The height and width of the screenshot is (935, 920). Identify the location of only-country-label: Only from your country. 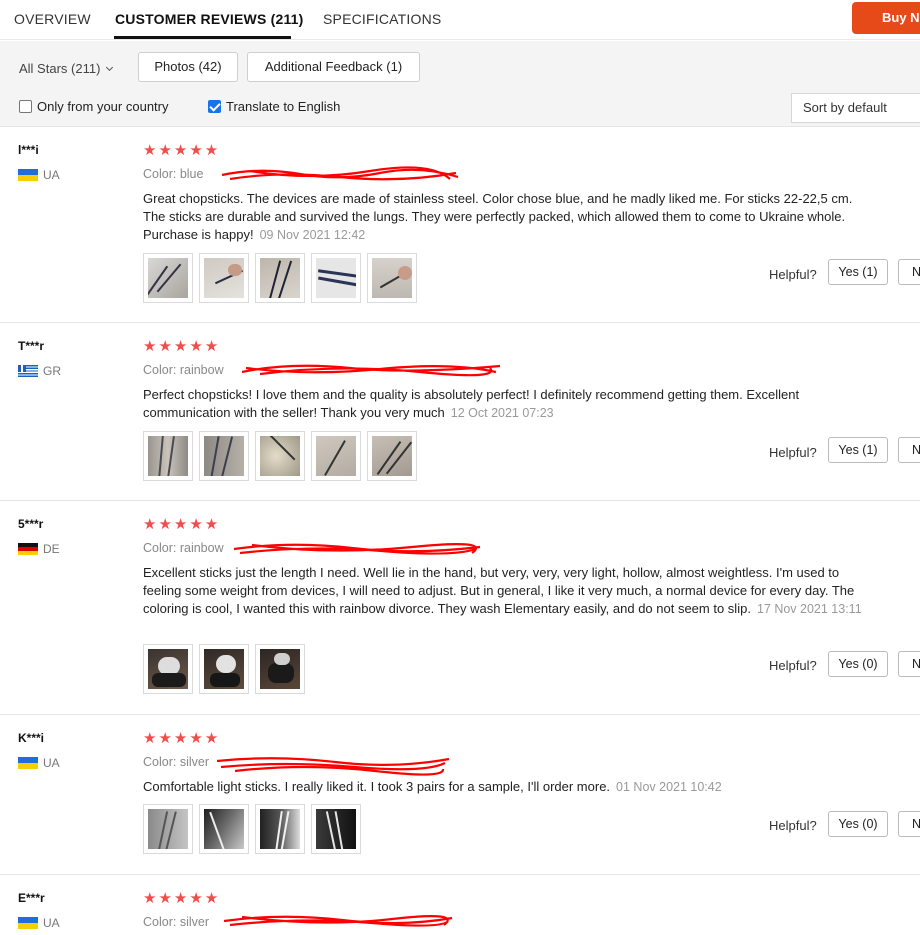
(103, 106).